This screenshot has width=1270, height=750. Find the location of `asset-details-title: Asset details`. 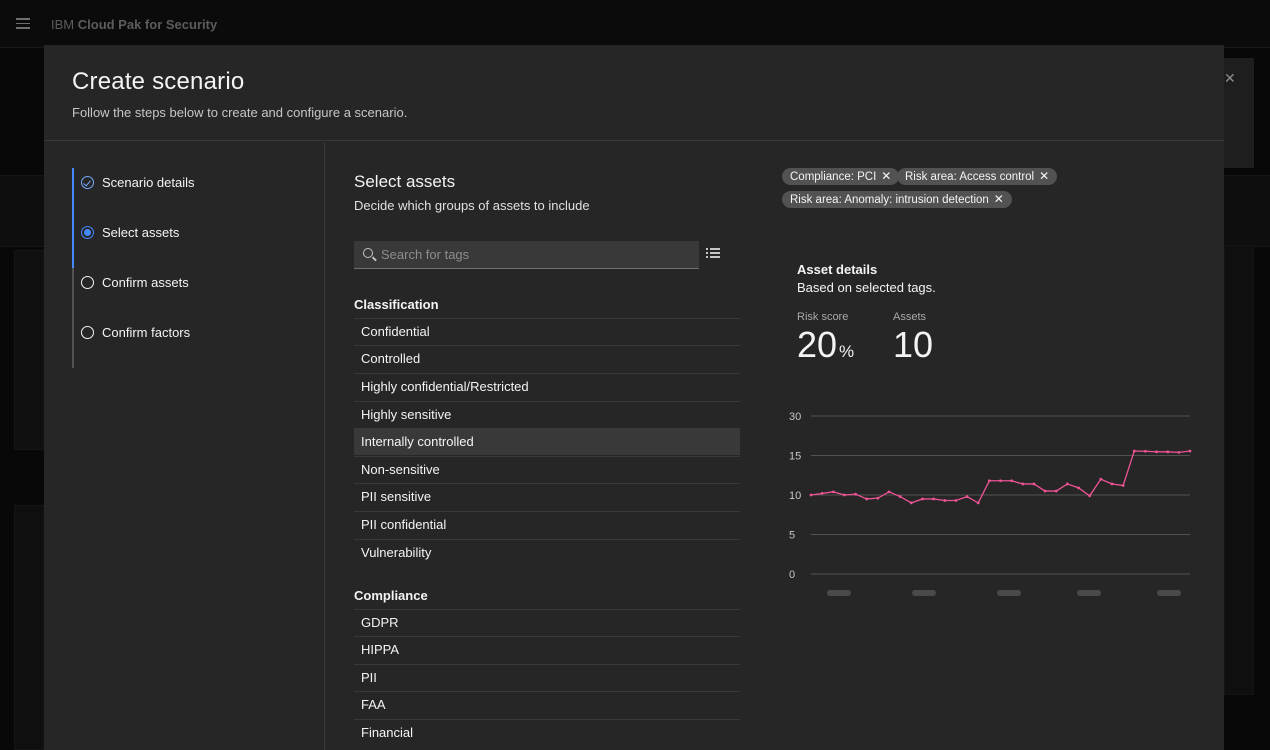

asset-details-title: Asset details is located at coordinates (837, 269).